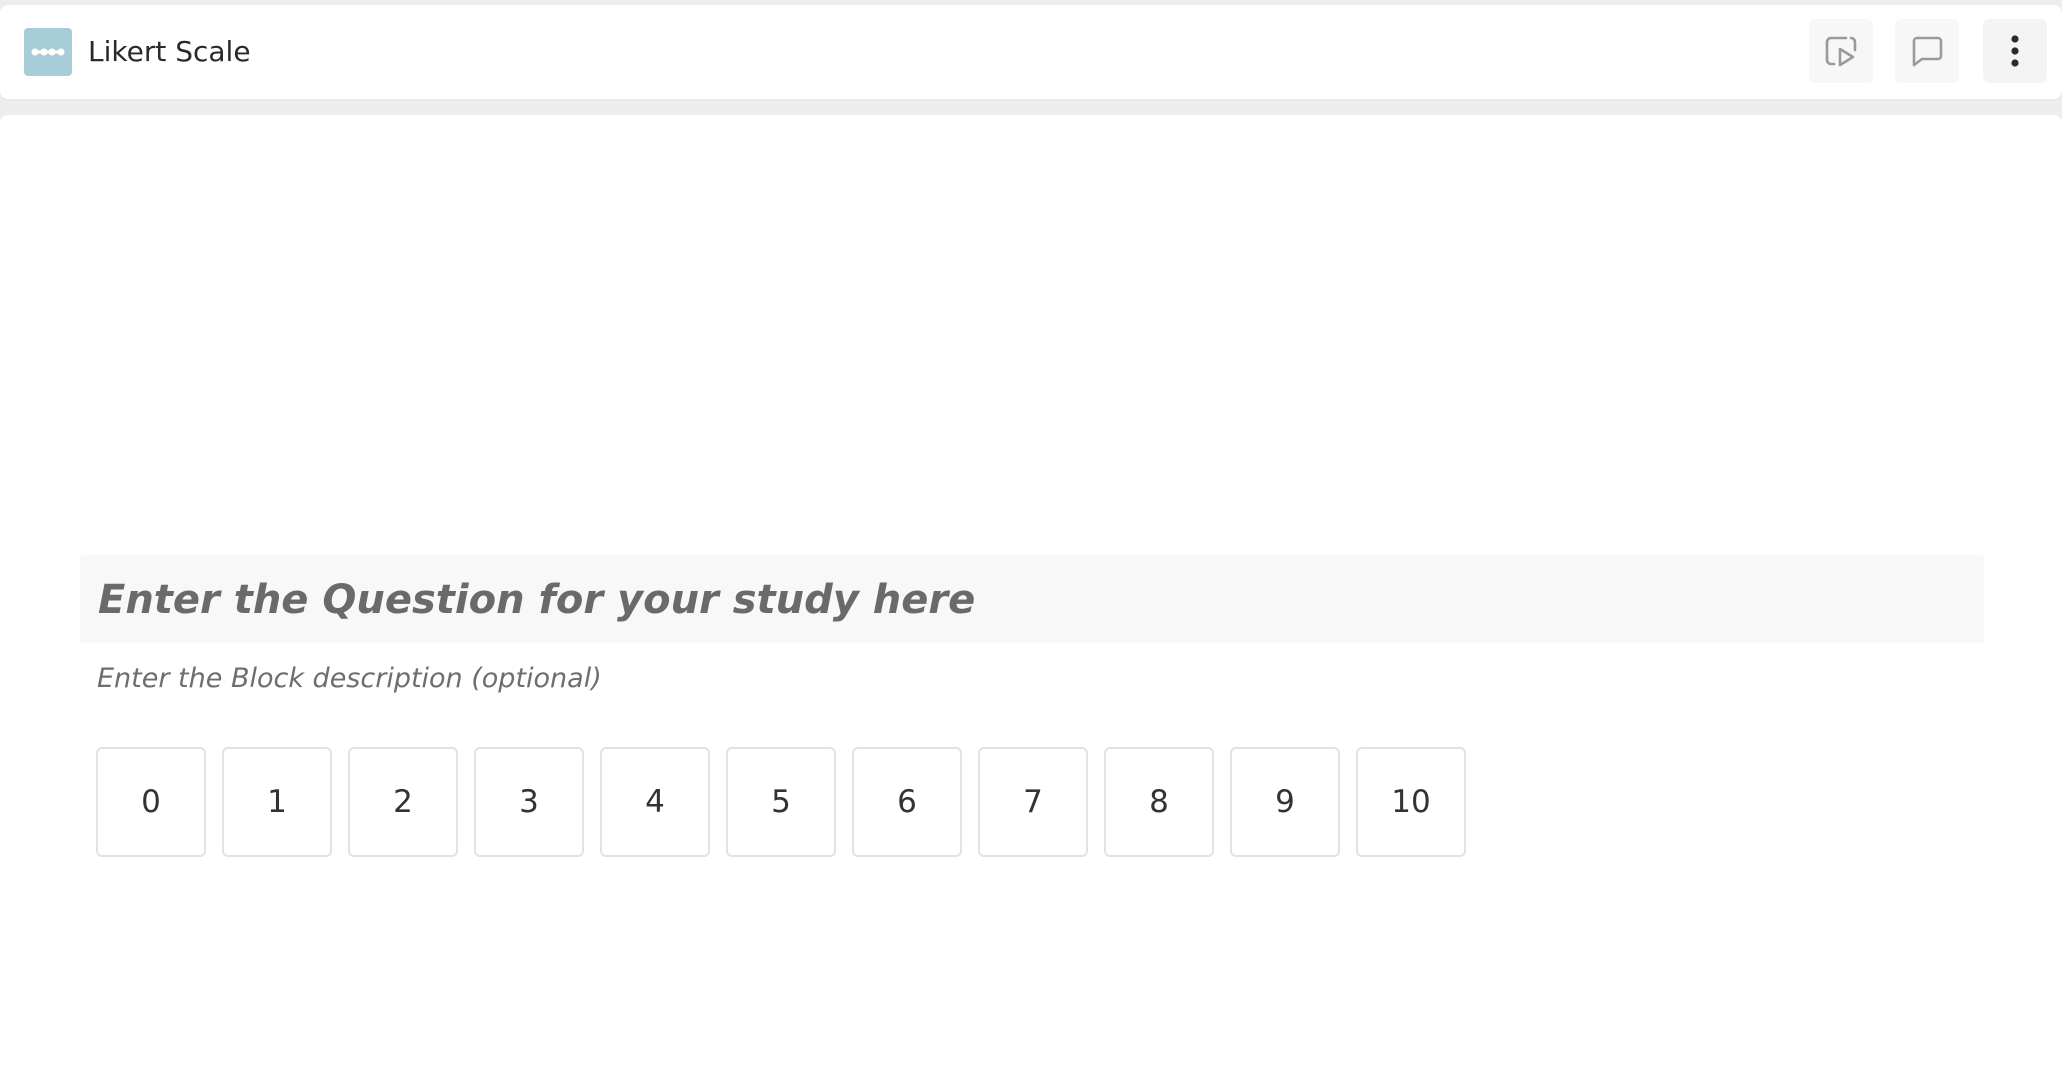 The height and width of the screenshot is (1082, 2062). Describe the element at coordinates (1031, 52) in the screenshot. I see `block-header: Likert Scale` at that location.